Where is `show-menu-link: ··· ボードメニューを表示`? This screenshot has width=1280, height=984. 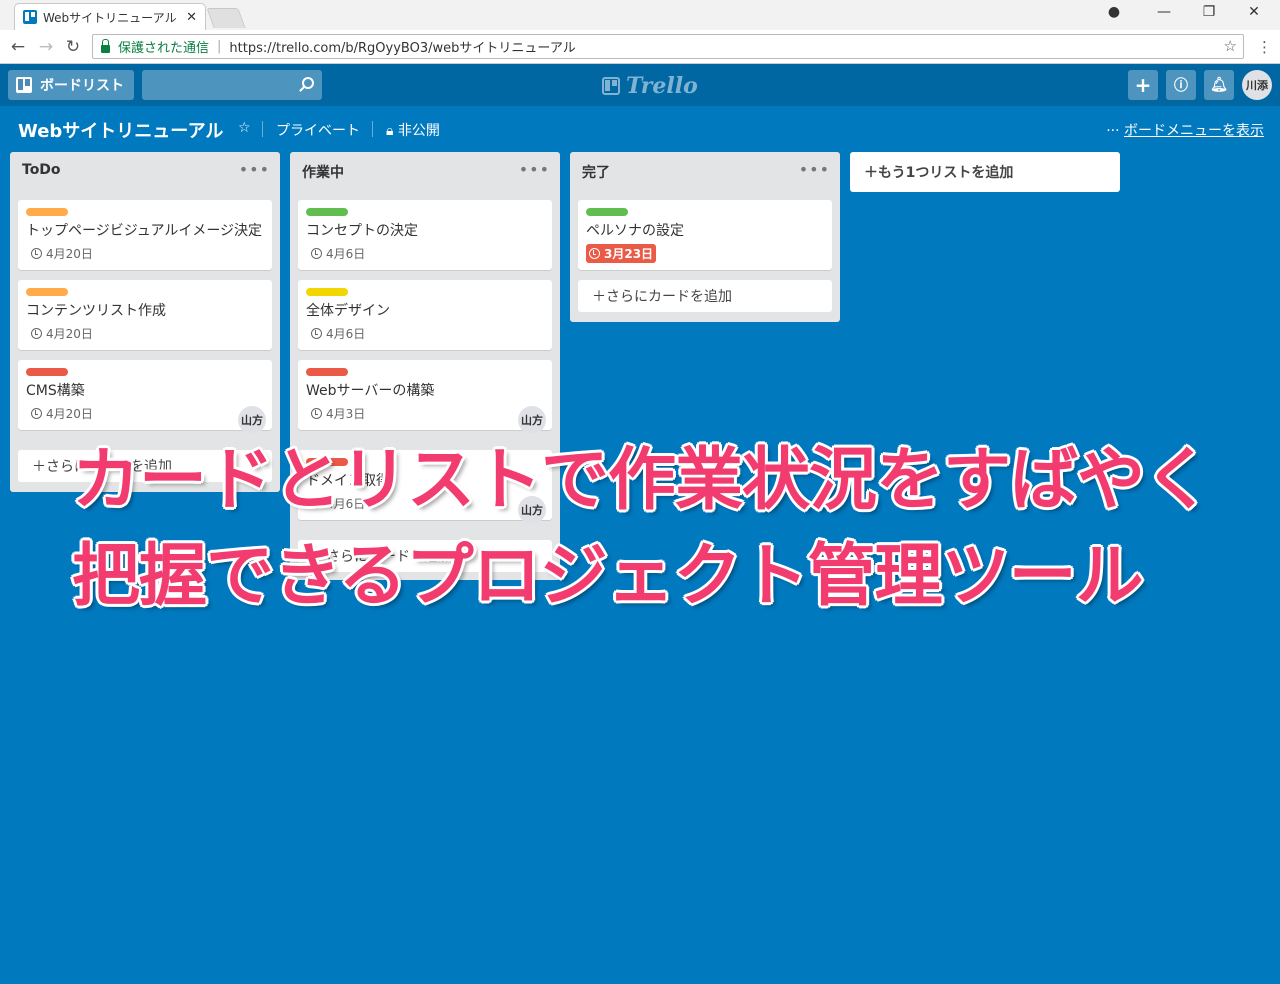
show-menu-link: ··· ボードメニューを表示 is located at coordinates (1185, 130).